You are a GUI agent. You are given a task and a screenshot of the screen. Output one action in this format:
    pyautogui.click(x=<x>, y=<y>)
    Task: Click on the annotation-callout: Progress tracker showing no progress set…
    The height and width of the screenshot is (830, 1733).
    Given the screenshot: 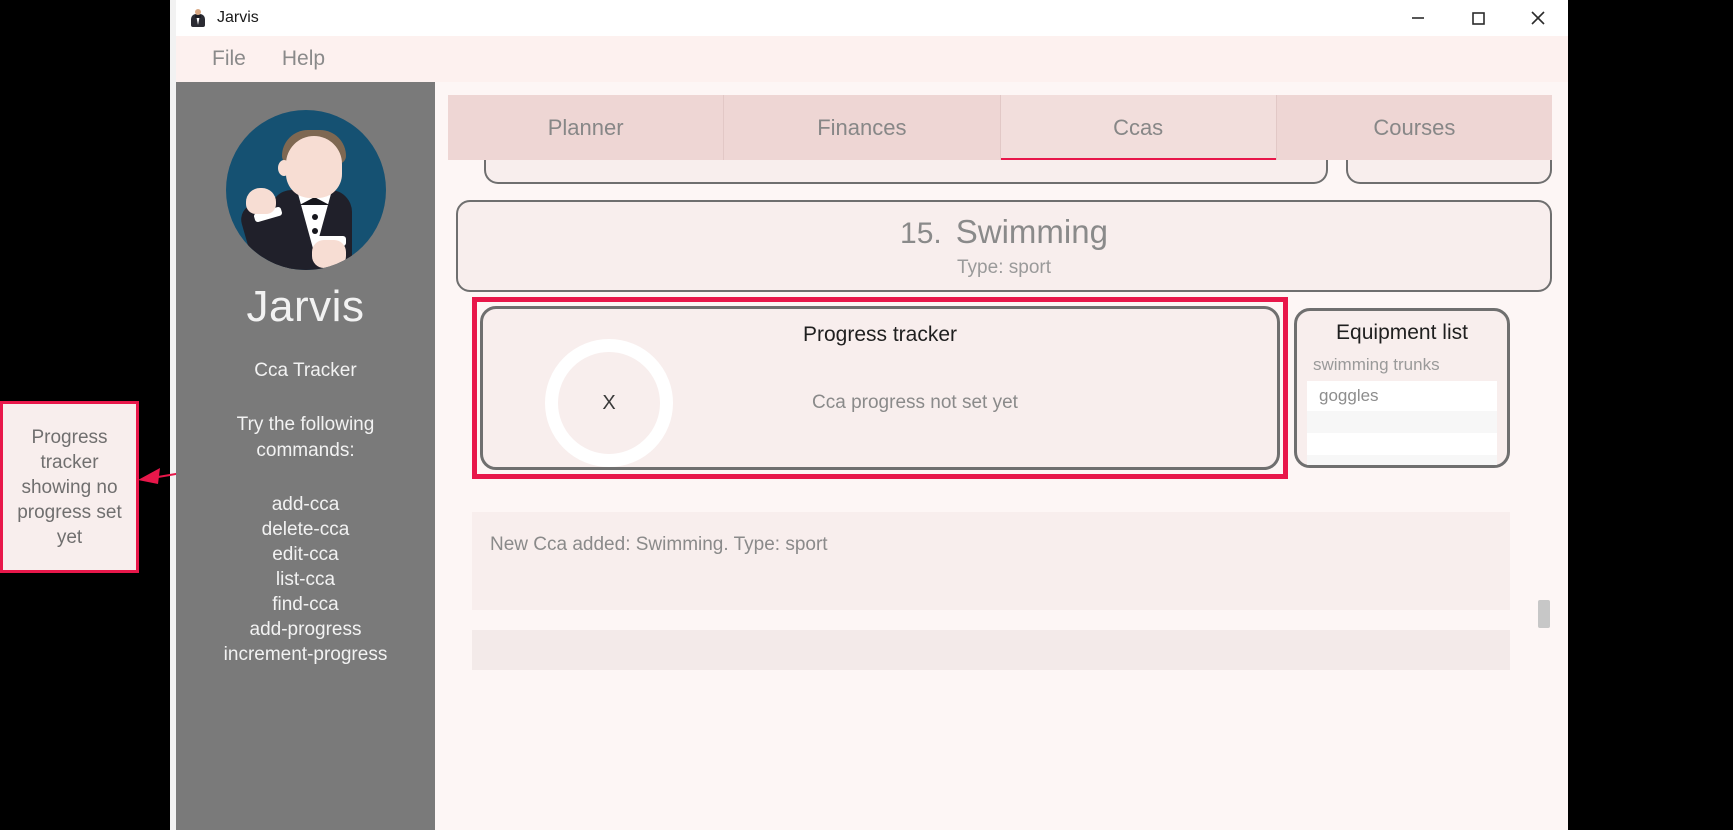 What is the action you would take?
    pyautogui.click(x=69, y=487)
    